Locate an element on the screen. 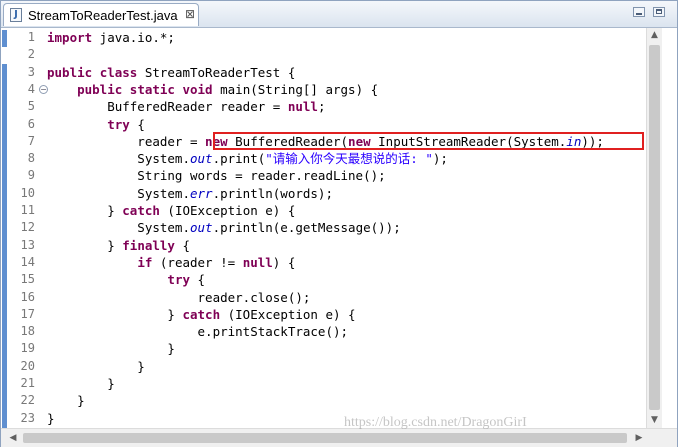 The image size is (678, 447). line-number: 14 is located at coordinates (27, 261).